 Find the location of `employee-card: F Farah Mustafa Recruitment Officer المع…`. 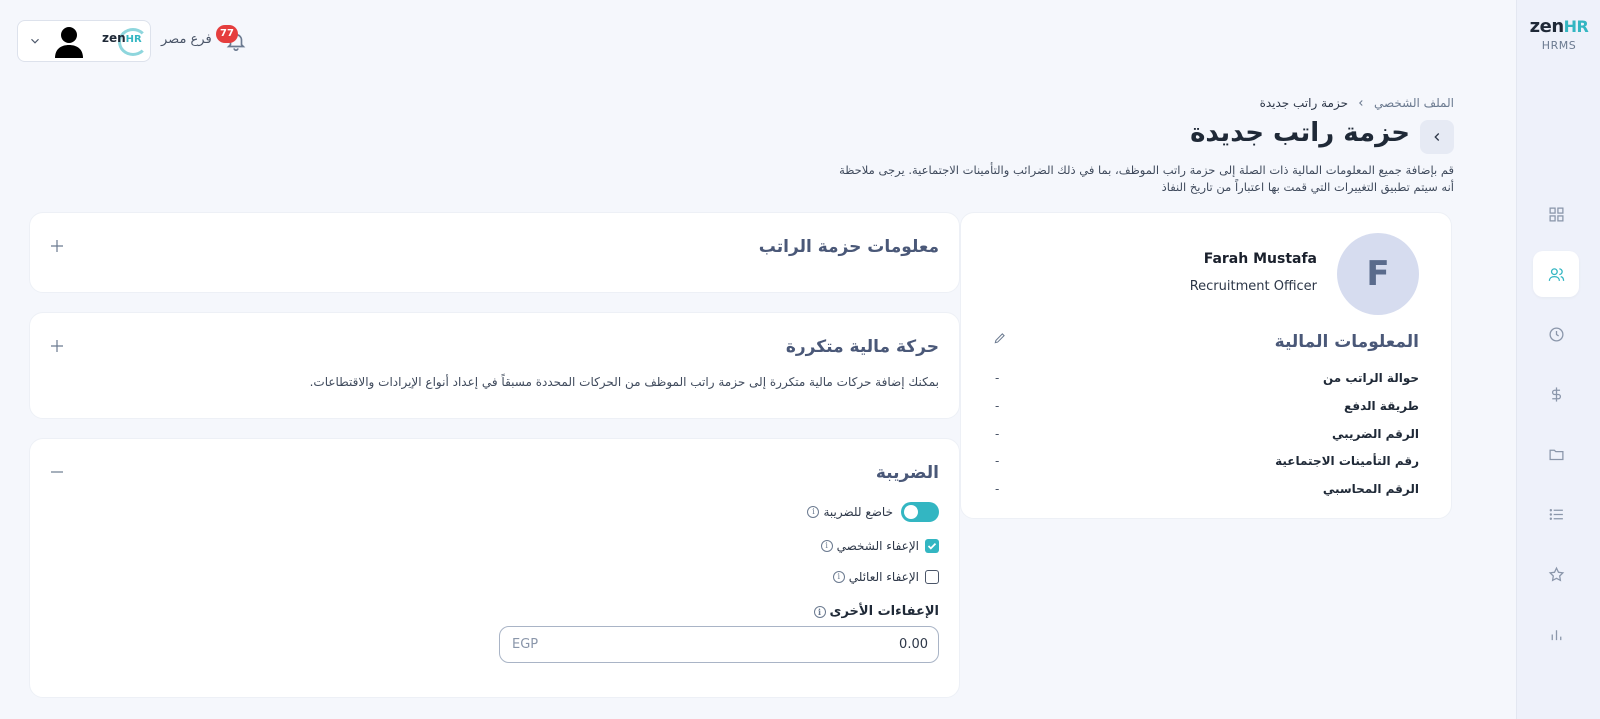

employee-card: F Farah Mustafa Recruitment Officer المع… is located at coordinates (1206, 365).